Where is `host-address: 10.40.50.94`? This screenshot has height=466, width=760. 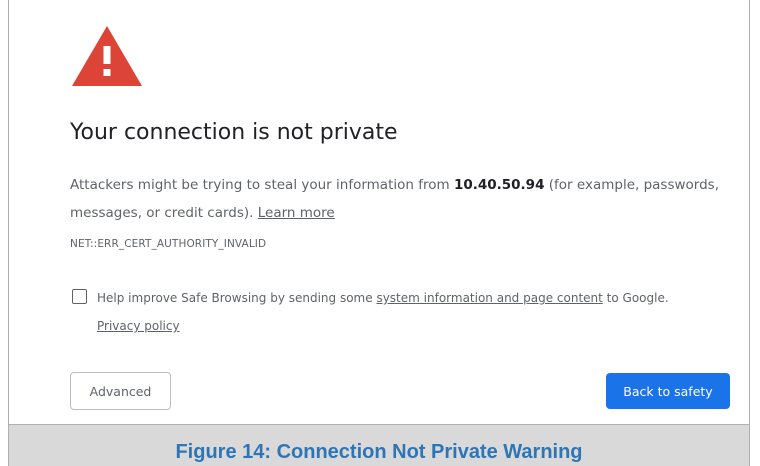
host-address: 10.40.50.94 is located at coordinates (499, 185).